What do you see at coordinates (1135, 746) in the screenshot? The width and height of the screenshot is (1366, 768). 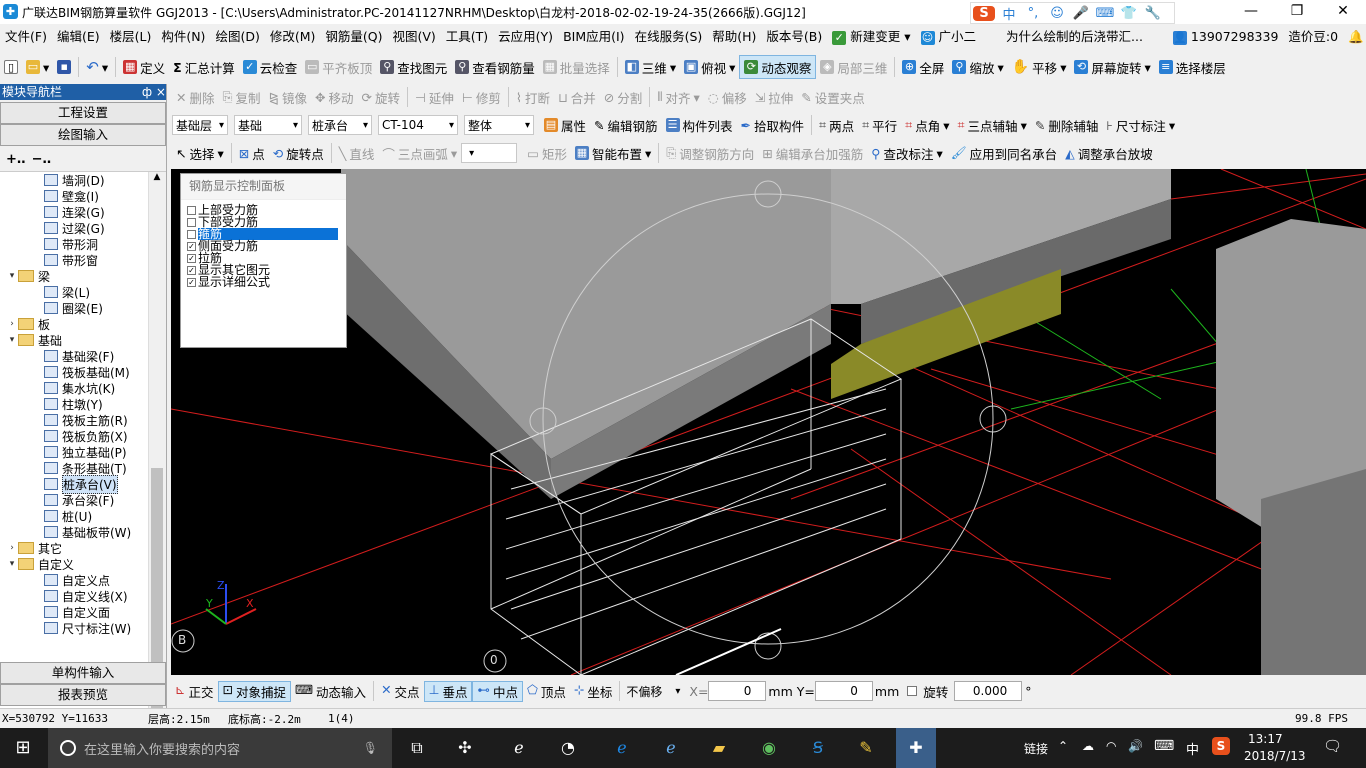 I see `volume-icon: 🔊` at bounding box center [1135, 746].